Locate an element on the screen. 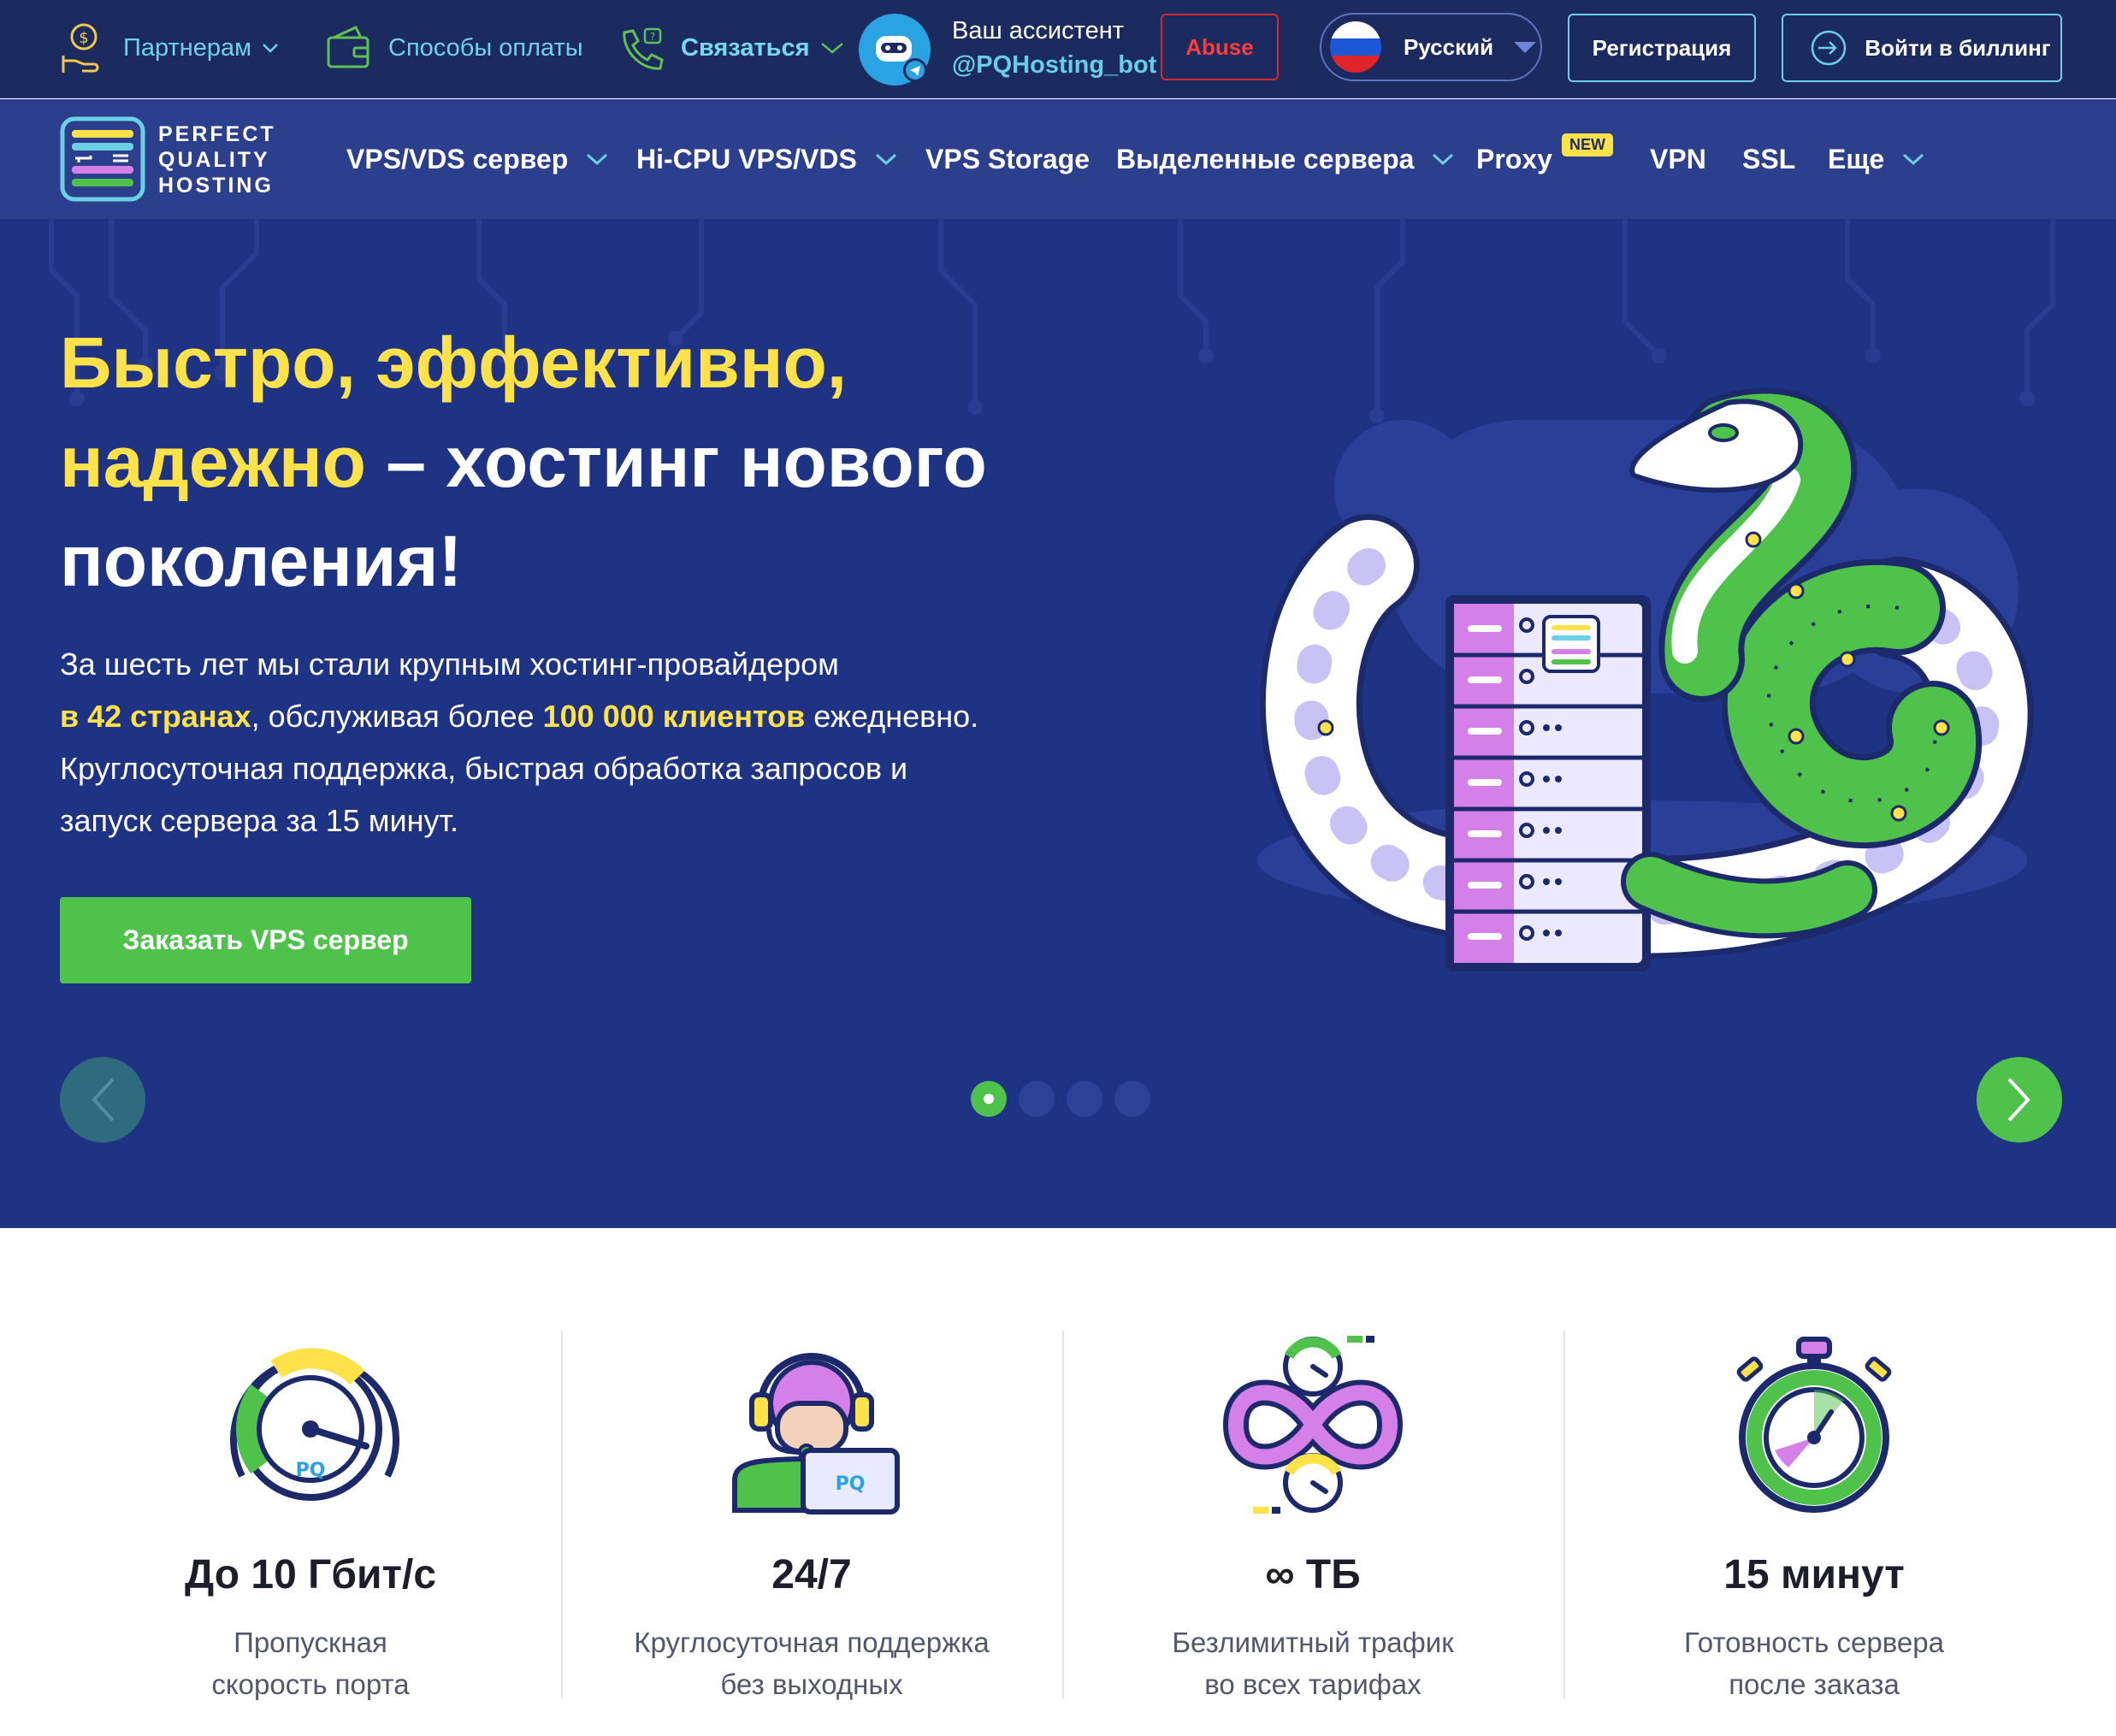 This screenshot has height=1736, width=2116. payment-methods-link: Способы оплаты is located at coordinates (454, 48).